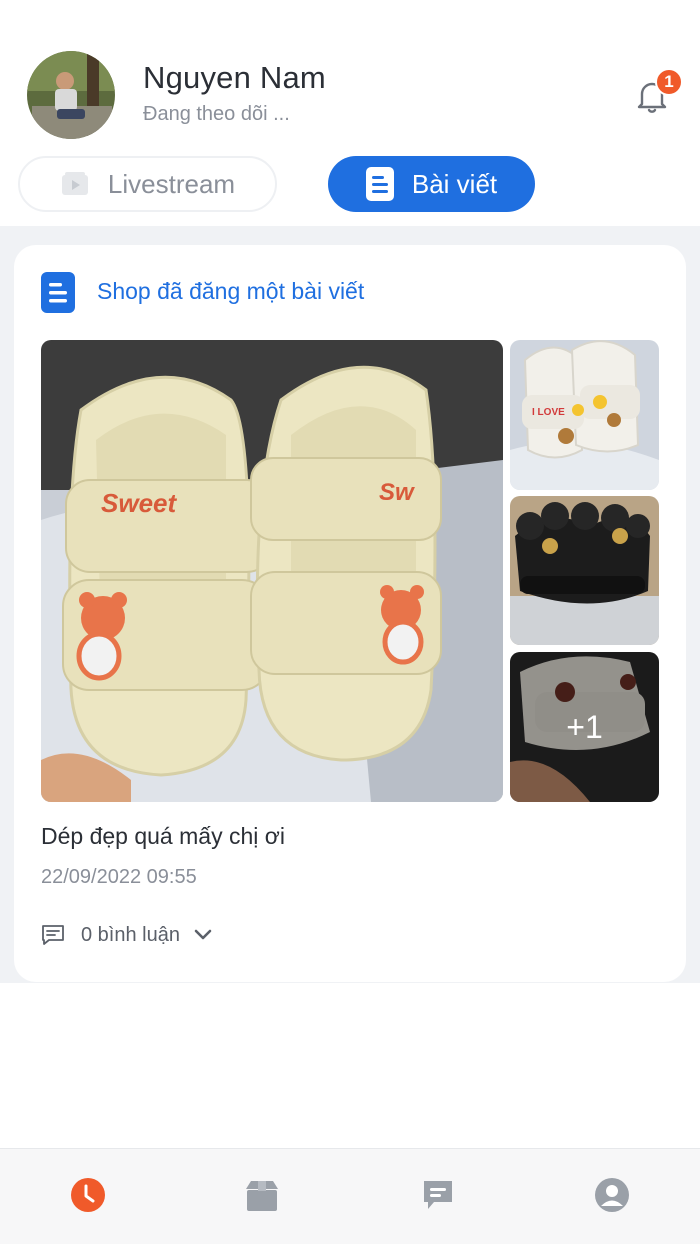  What do you see at coordinates (548, 412) in the screenshot?
I see `svg-text: I LOVE` at bounding box center [548, 412].